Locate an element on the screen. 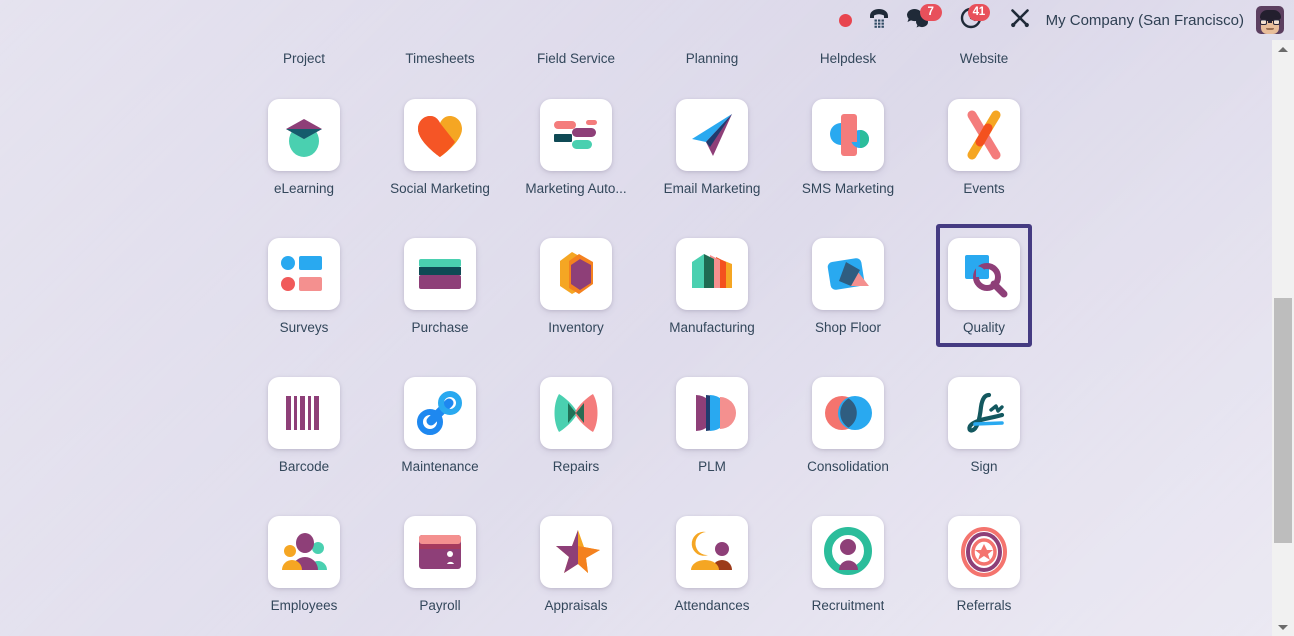 This screenshot has height=636, width=1294. avatar-hair is located at coordinates (1270, 15).